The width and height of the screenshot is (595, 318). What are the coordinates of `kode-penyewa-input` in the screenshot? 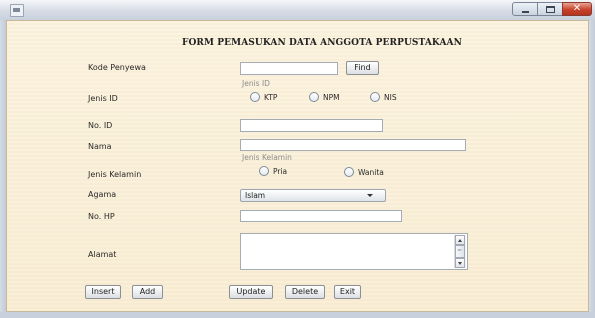 It's located at (289, 68).